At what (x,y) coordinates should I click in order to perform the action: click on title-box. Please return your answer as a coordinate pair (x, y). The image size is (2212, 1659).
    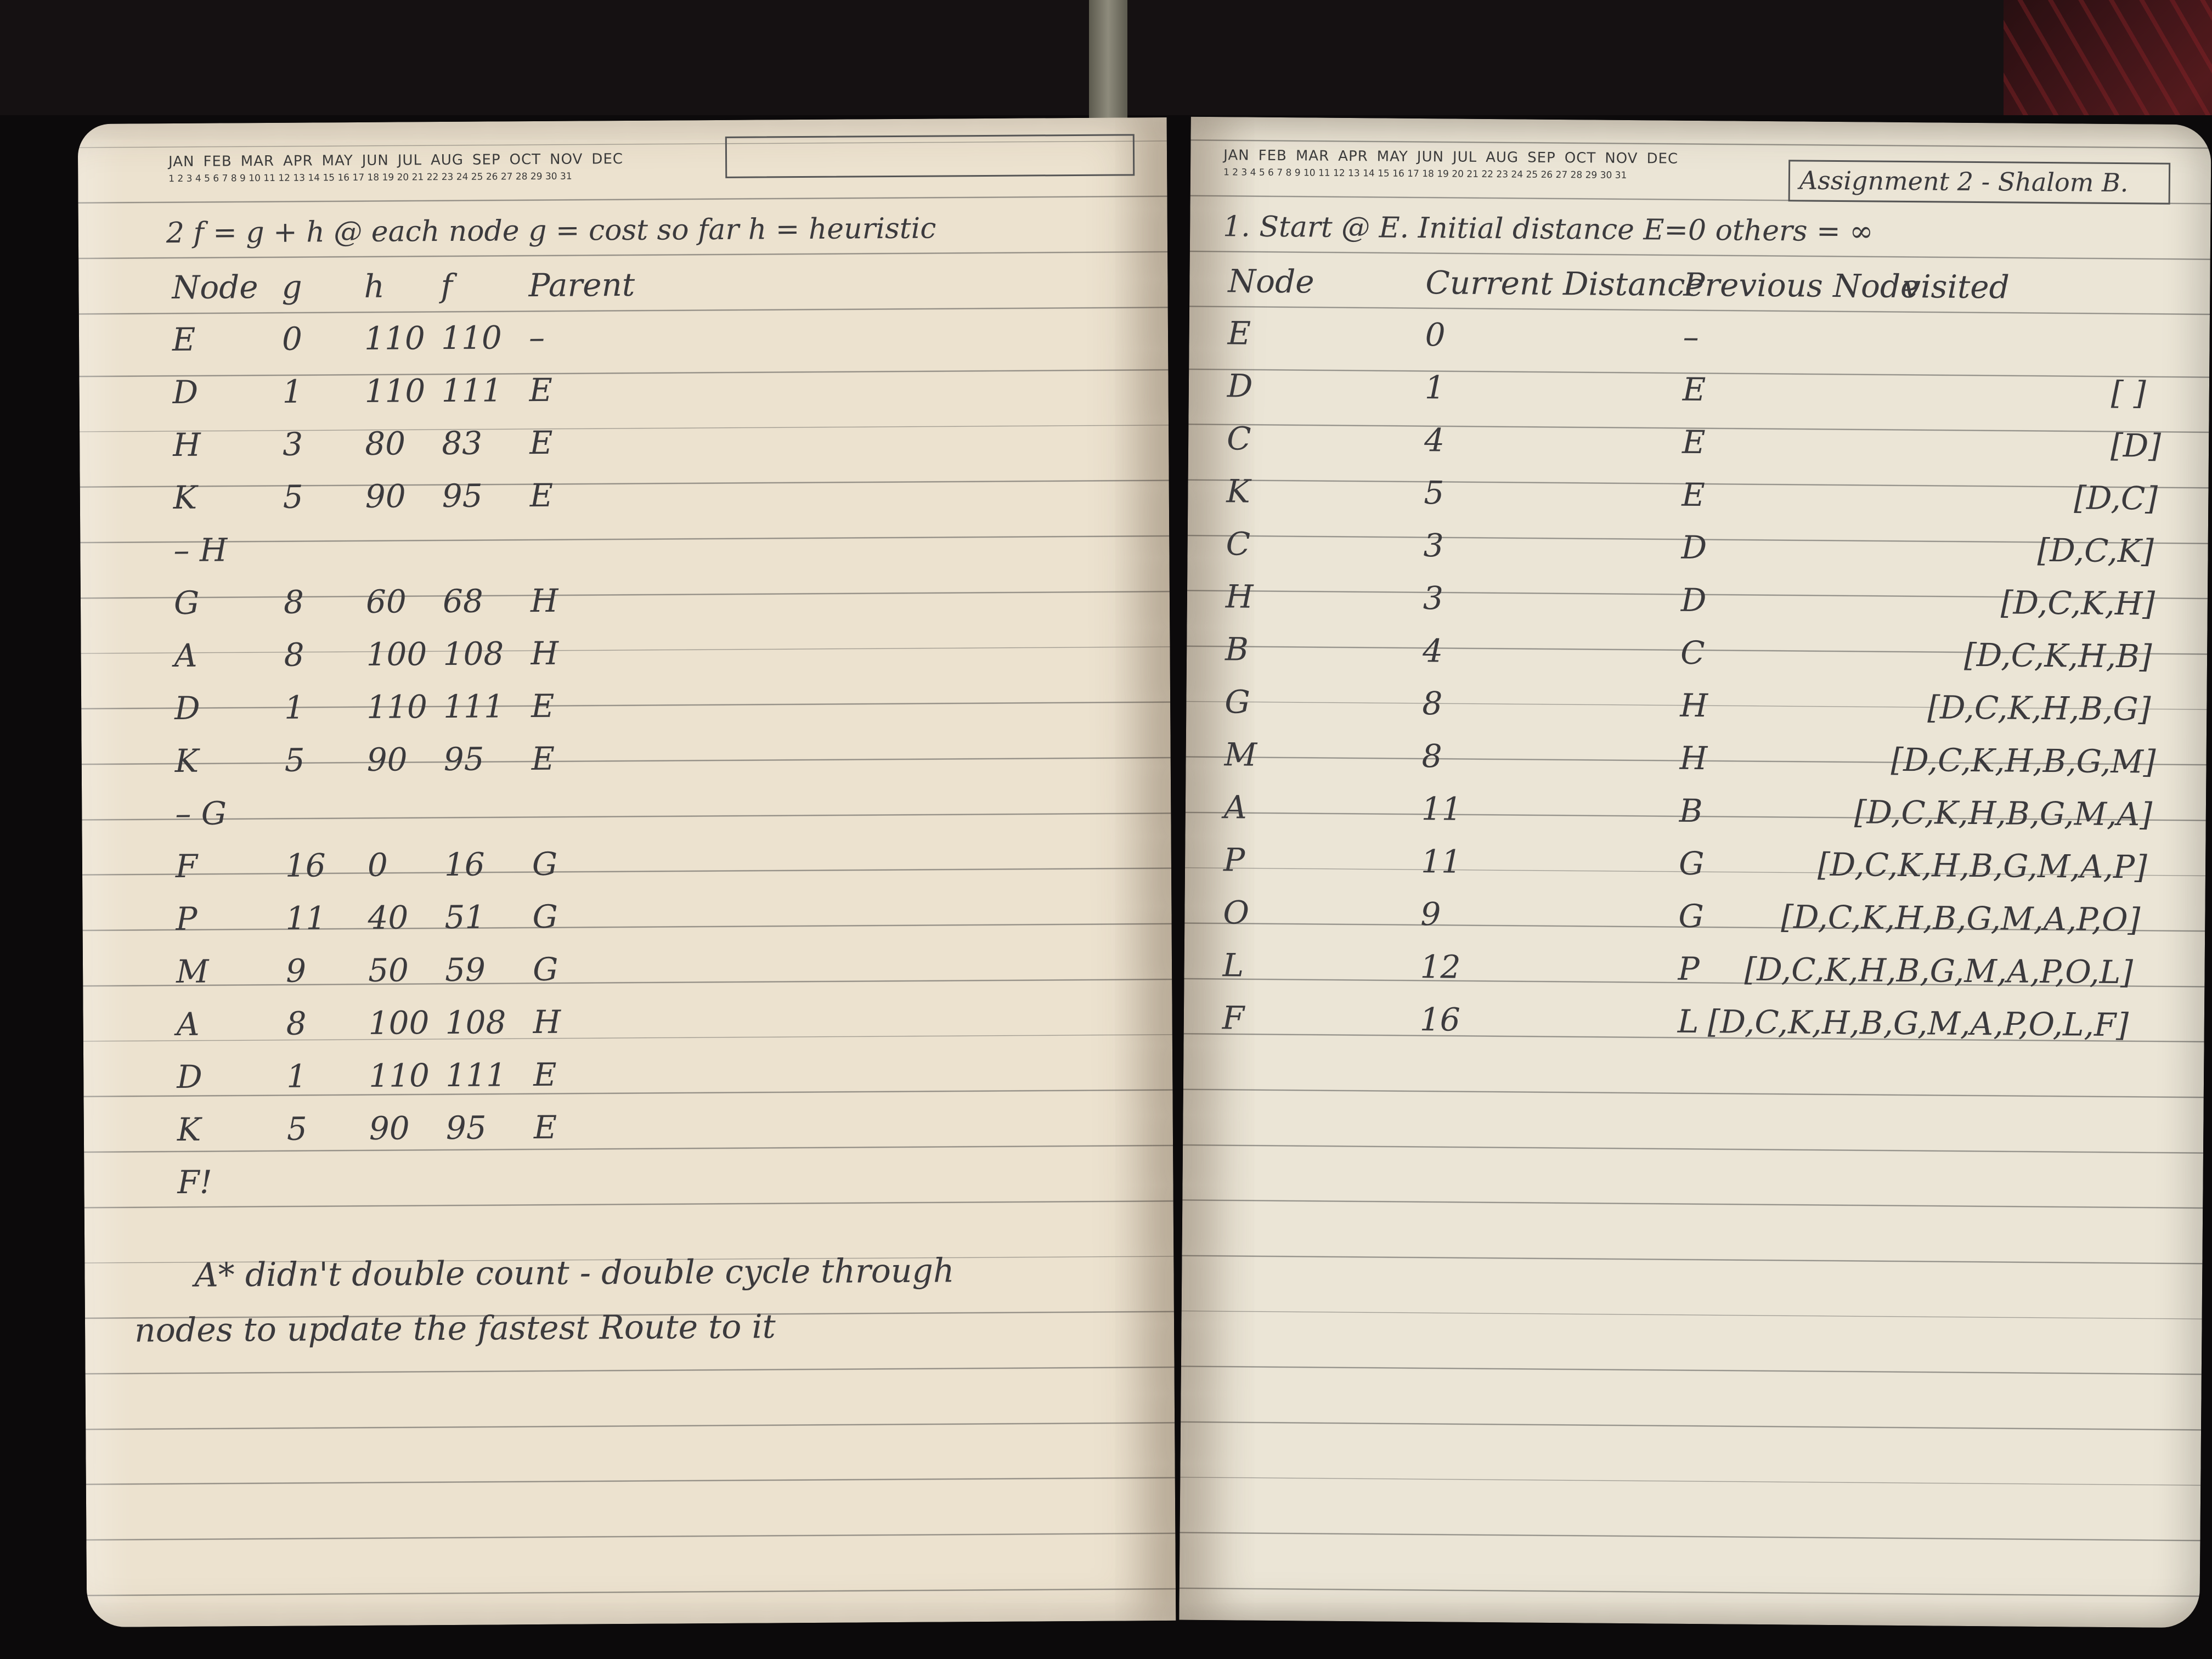
    Looking at the image, I should click on (930, 156).